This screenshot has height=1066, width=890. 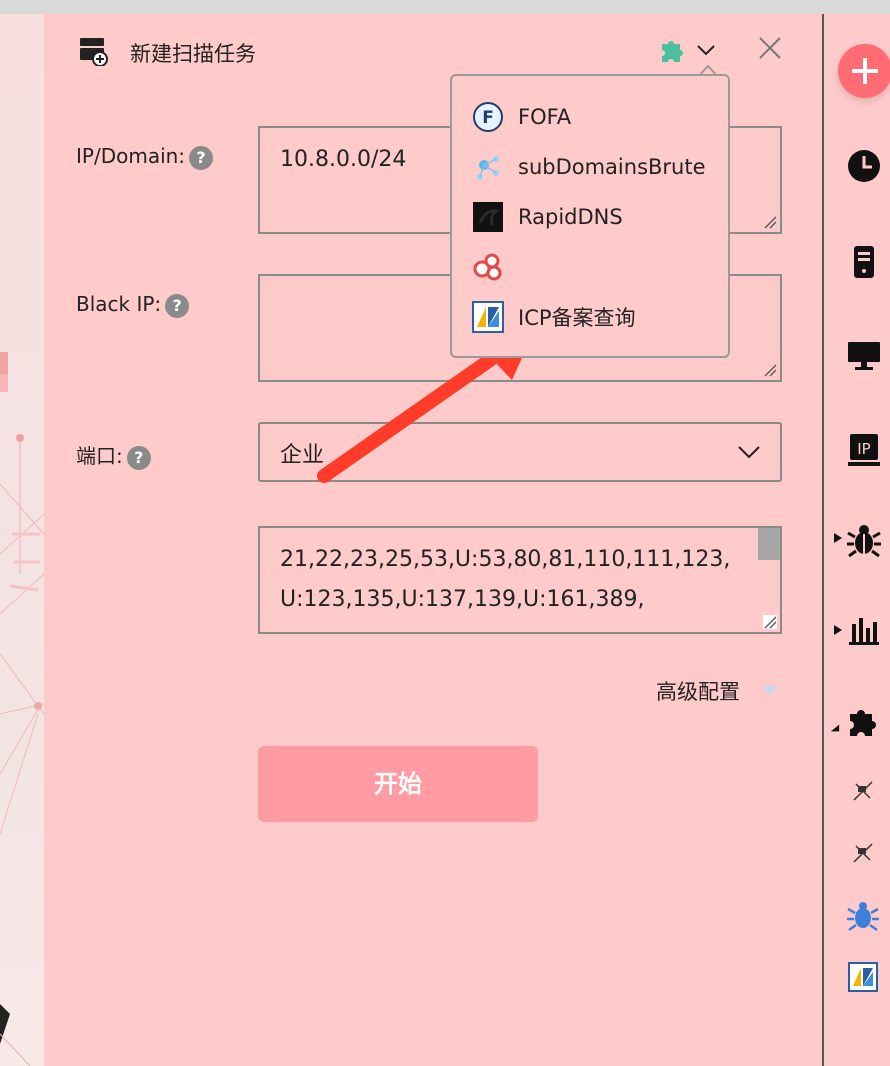 I want to click on plugin-item-label: FOFA, so click(x=545, y=117).